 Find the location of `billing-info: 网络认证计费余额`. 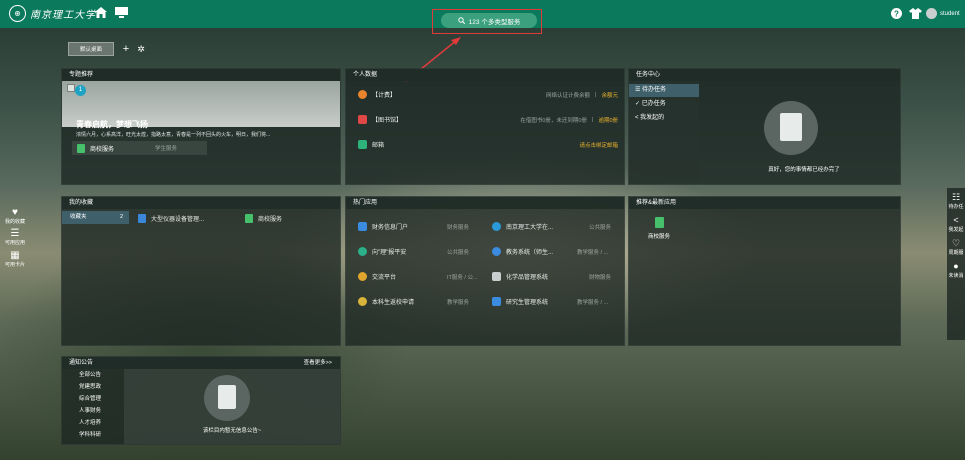

billing-info: 网络认证计费余额 is located at coordinates (568, 95).